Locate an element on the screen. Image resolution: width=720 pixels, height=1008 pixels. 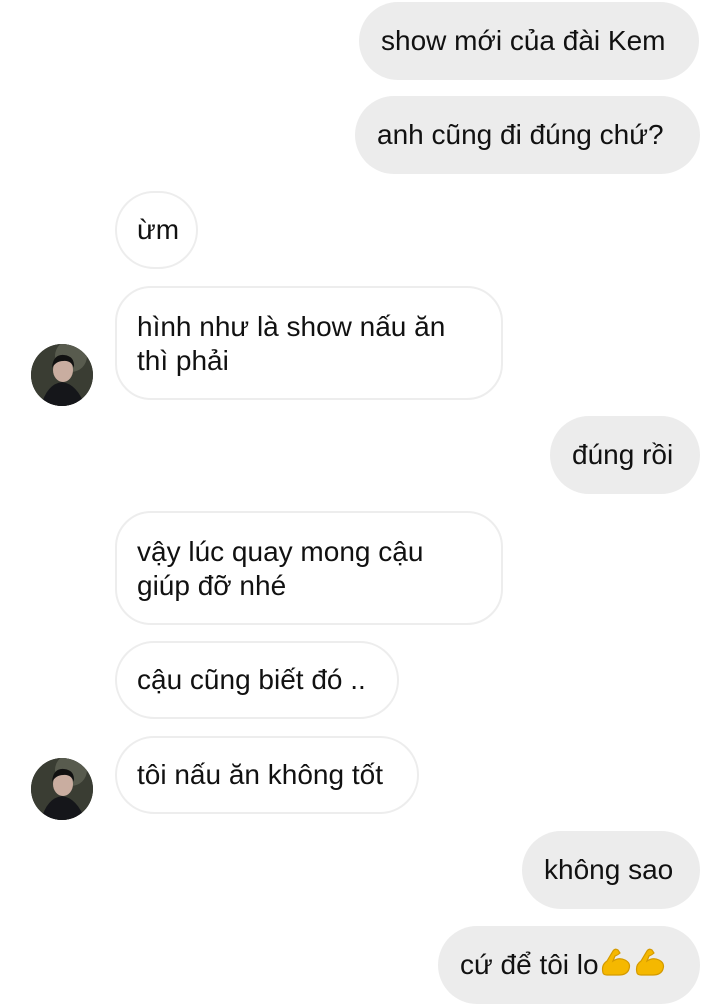
message-text: ừm is located at coordinates (158, 229).